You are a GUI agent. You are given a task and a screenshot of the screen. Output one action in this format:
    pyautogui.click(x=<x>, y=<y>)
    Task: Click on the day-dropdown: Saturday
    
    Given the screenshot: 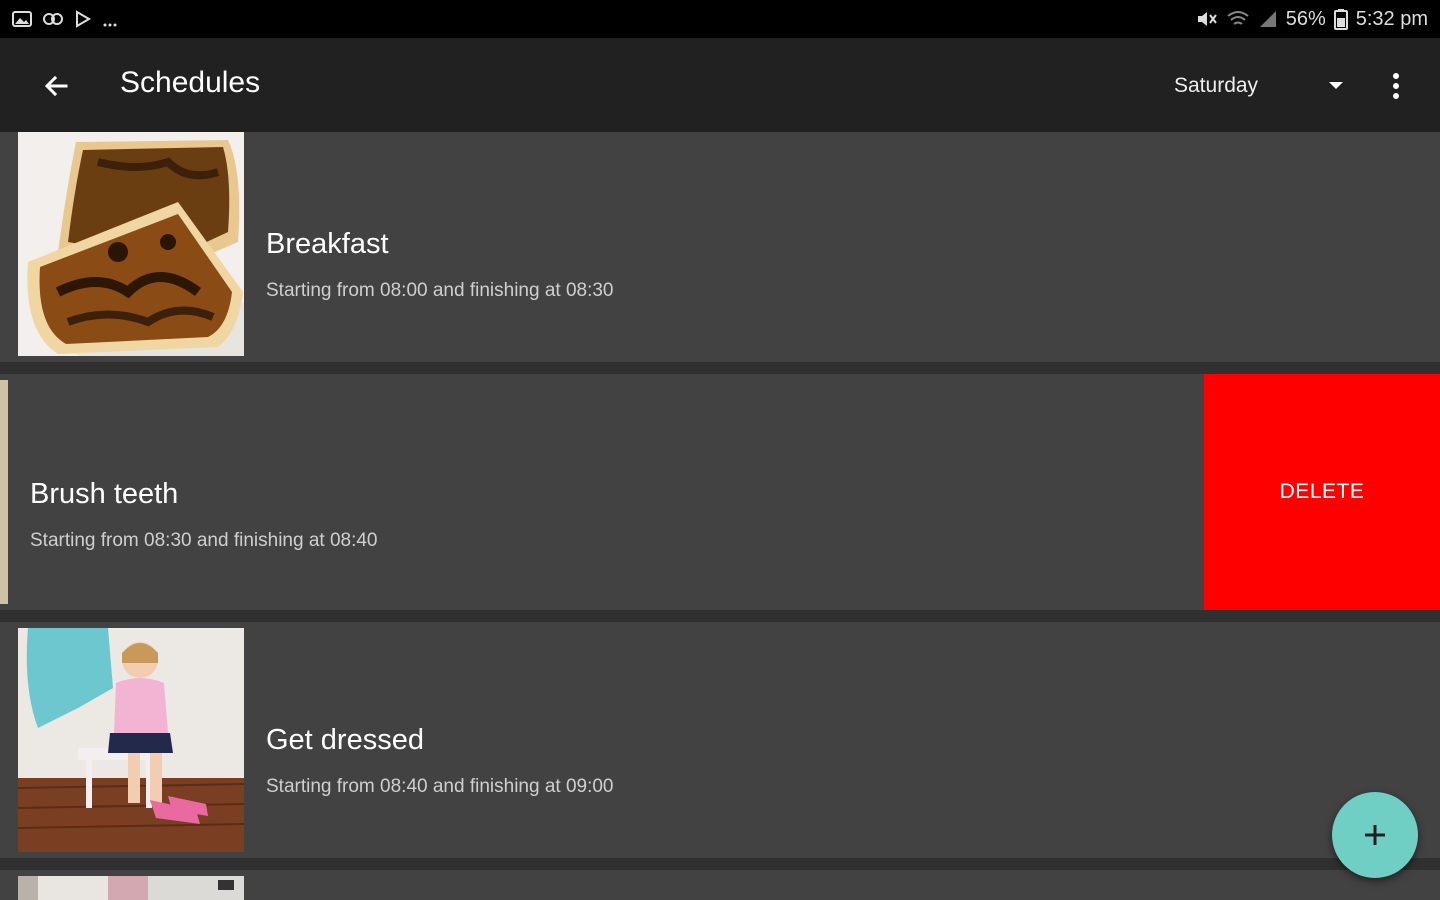 What is the action you would take?
    pyautogui.click(x=1255, y=86)
    